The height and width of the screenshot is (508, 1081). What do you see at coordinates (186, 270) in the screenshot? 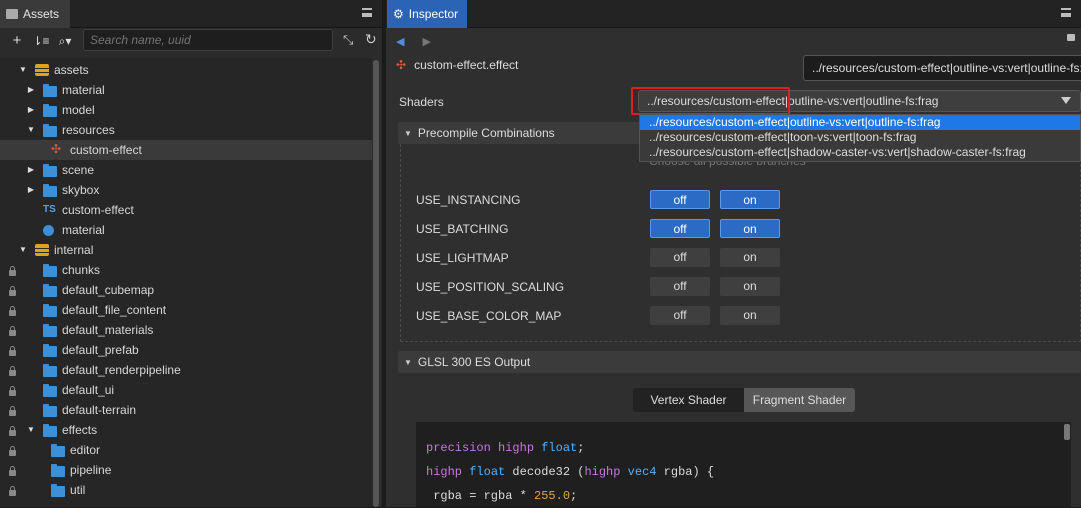
I see `tree-item: chunks` at bounding box center [186, 270].